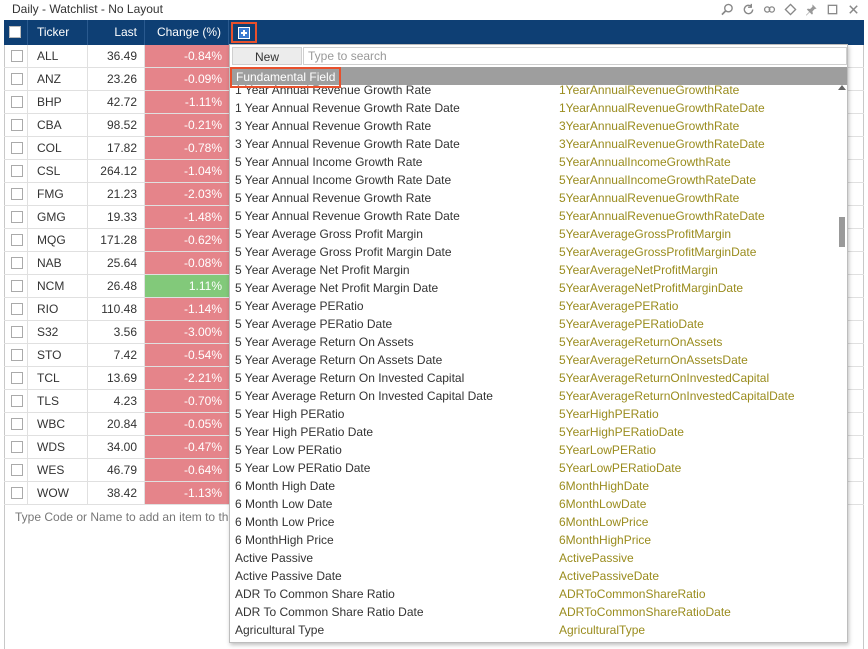 This screenshot has height=649, width=868. I want to click on add-column-button, so click(244, 32).